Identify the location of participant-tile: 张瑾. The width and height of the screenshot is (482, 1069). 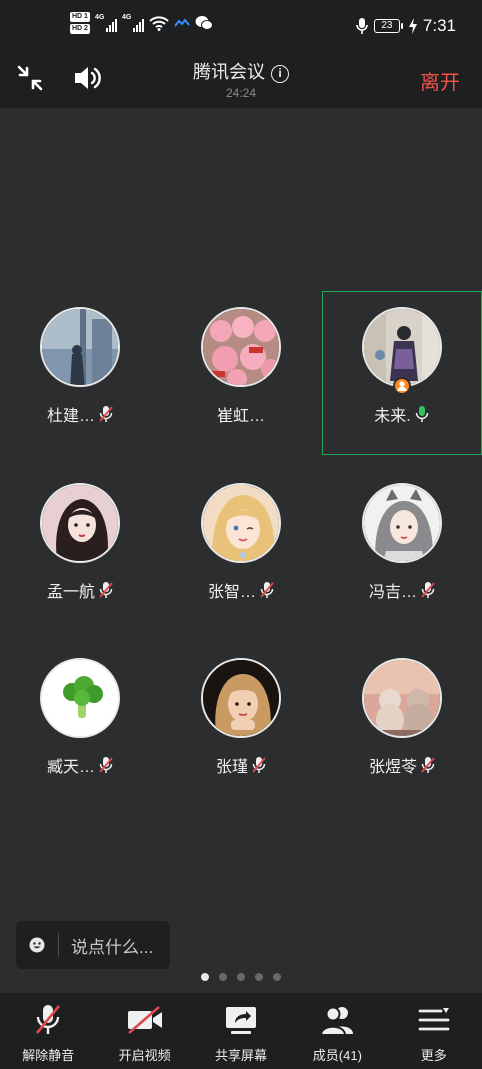
(241, 724).